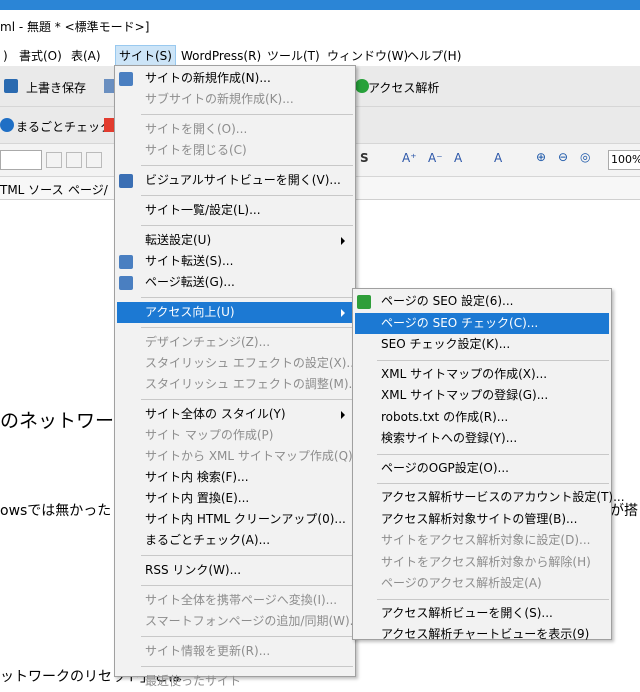  What do you see at coordinates (94, 160) in the screenshot?
I see `align-right-icon` at bounding box center [94, 160].